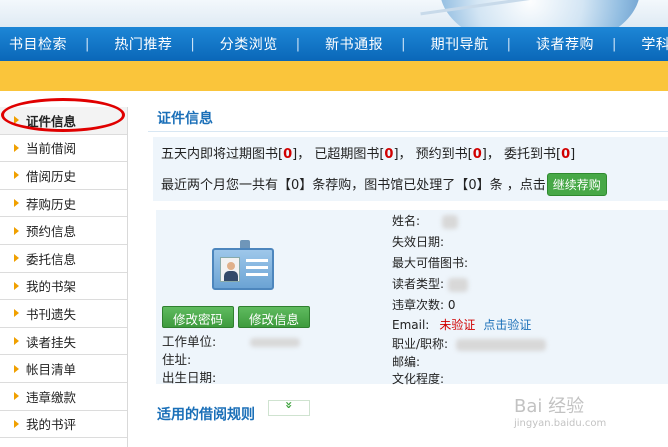 This screenshot has width=668, height=447. Describe the element at coordinates (507, 325) in the screenshot. I see `verify-email-link: 点击验证` at that location.